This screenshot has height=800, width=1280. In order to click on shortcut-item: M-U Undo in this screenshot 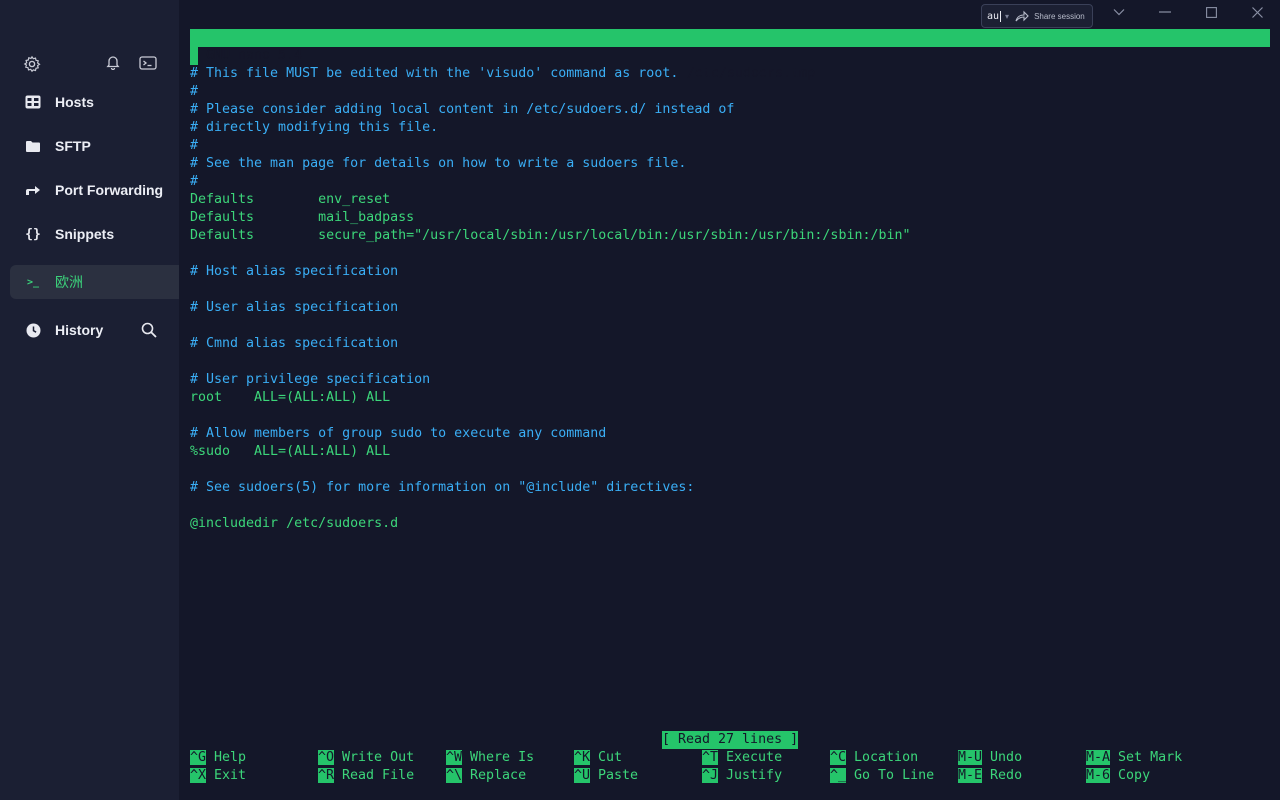, I will do `click(990, 758)`.